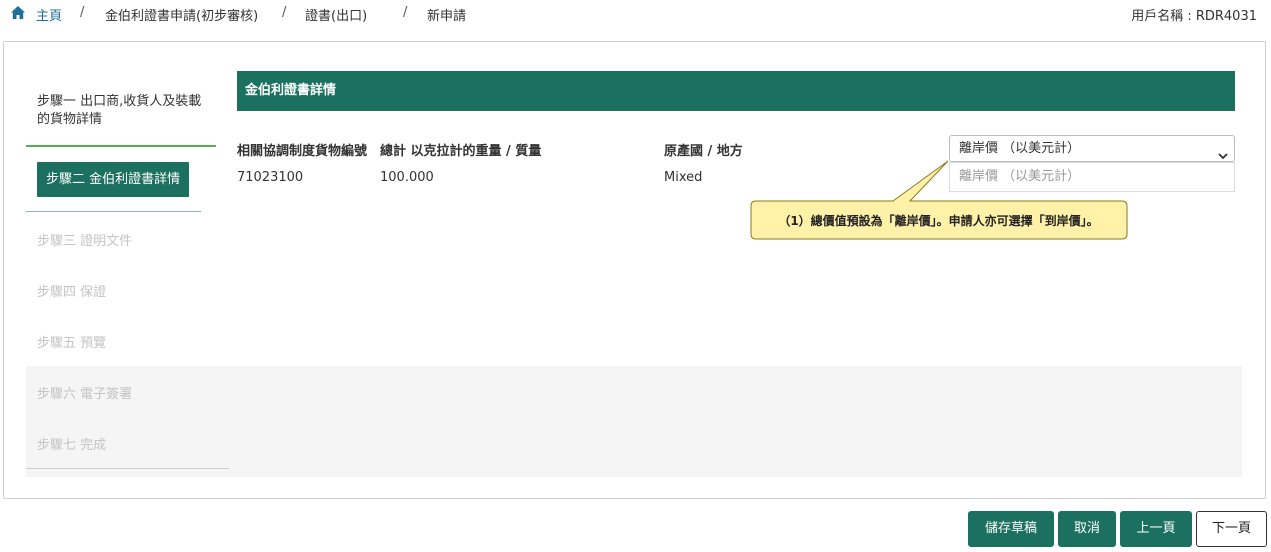 The height and width of the screenshot is (552, 1271). Describe the element at coordinates (939, 200) in the screenshot. I see `callout-bubble` at that location.